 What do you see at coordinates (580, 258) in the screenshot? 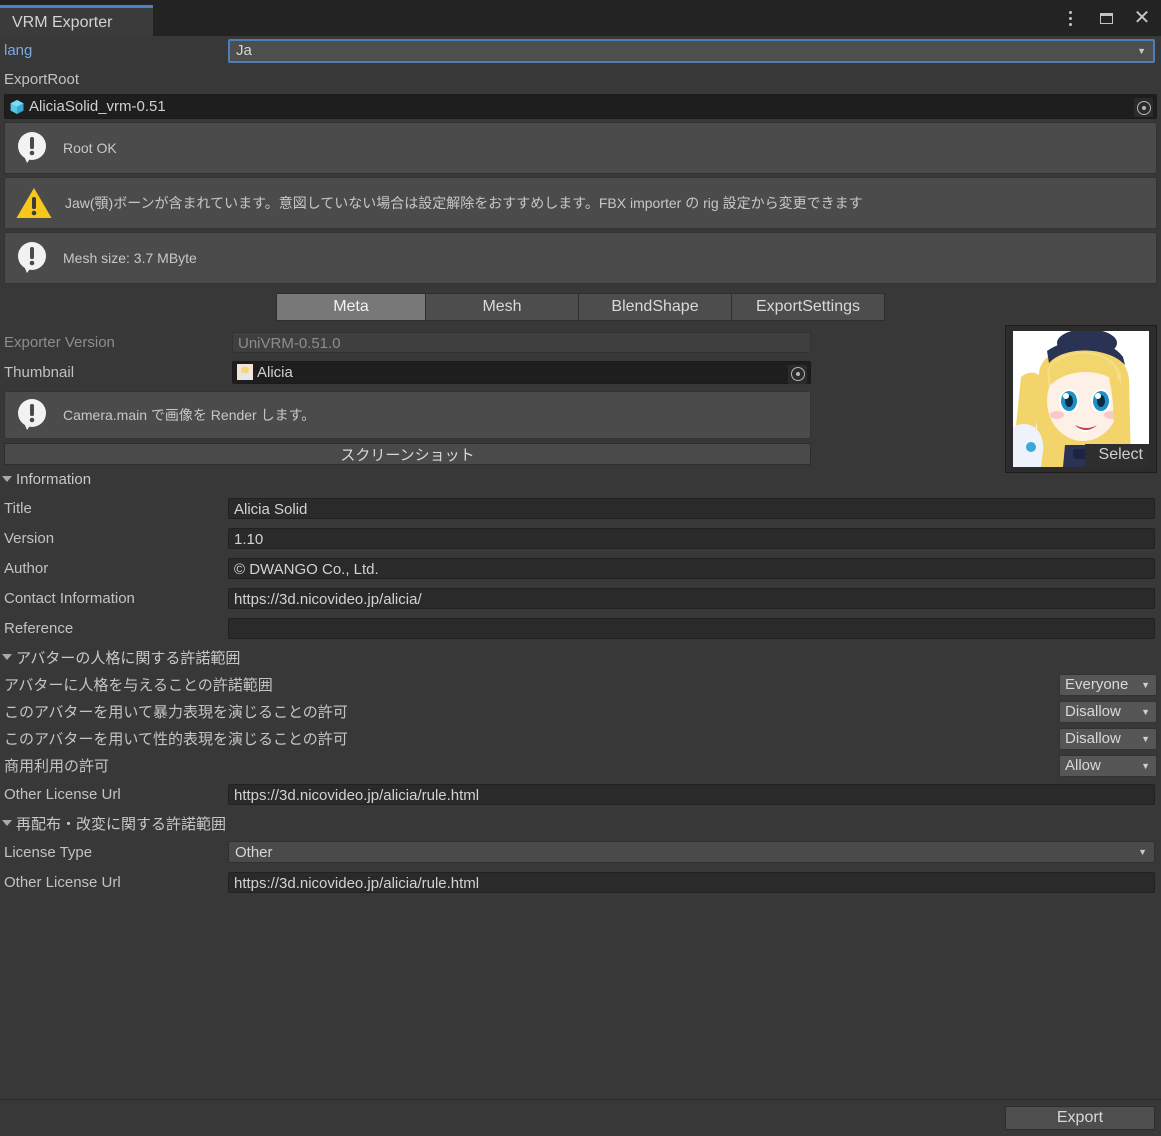
I see `helpbox-mesh-size: Mesh size: 3.7 MByte` at bounding box center [580, 258].